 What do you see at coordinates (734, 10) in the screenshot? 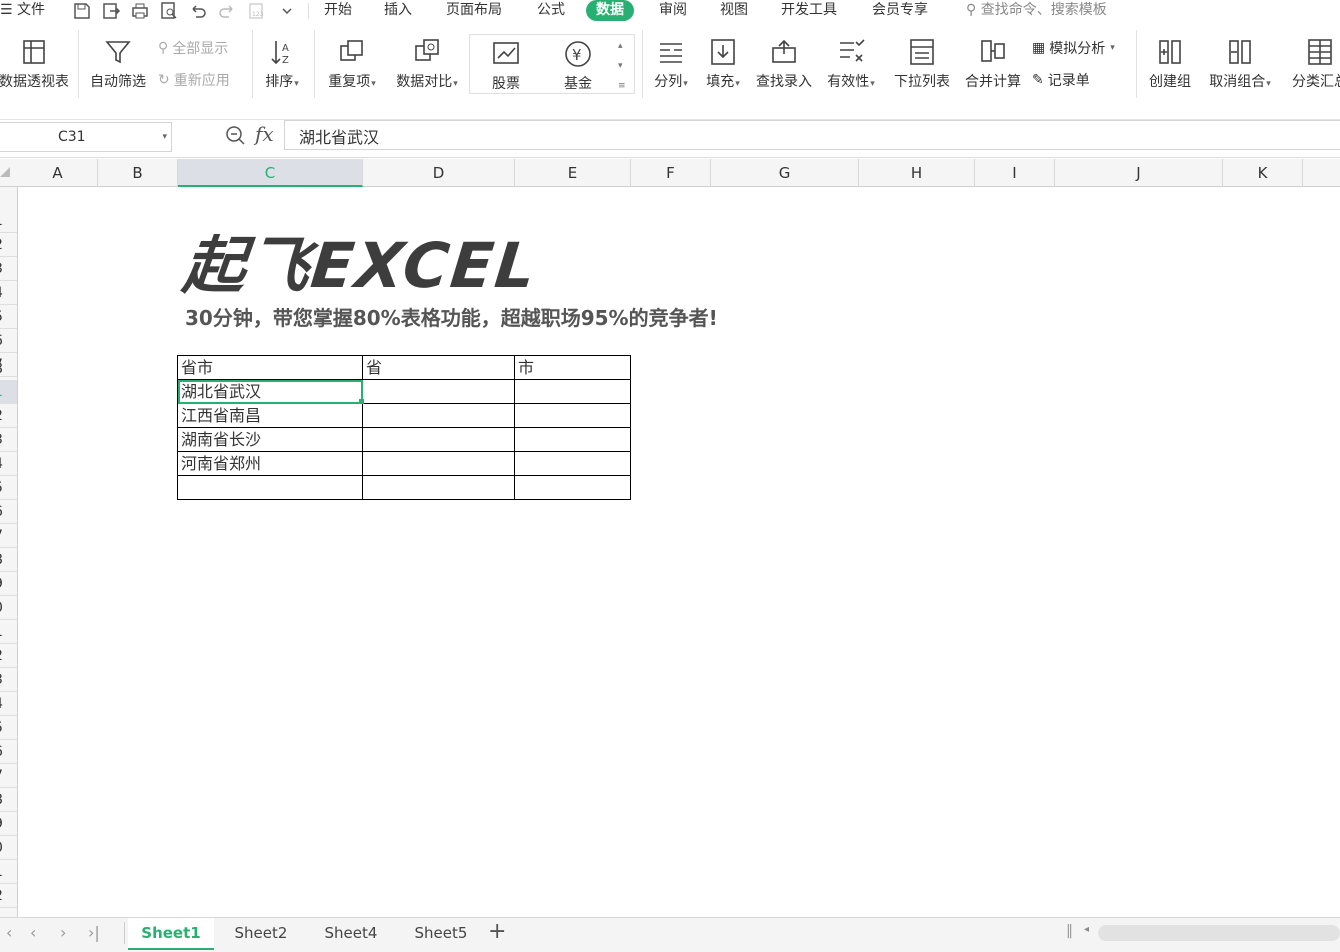
I see `tab-view: 视图` at bounding box center [734, 10].